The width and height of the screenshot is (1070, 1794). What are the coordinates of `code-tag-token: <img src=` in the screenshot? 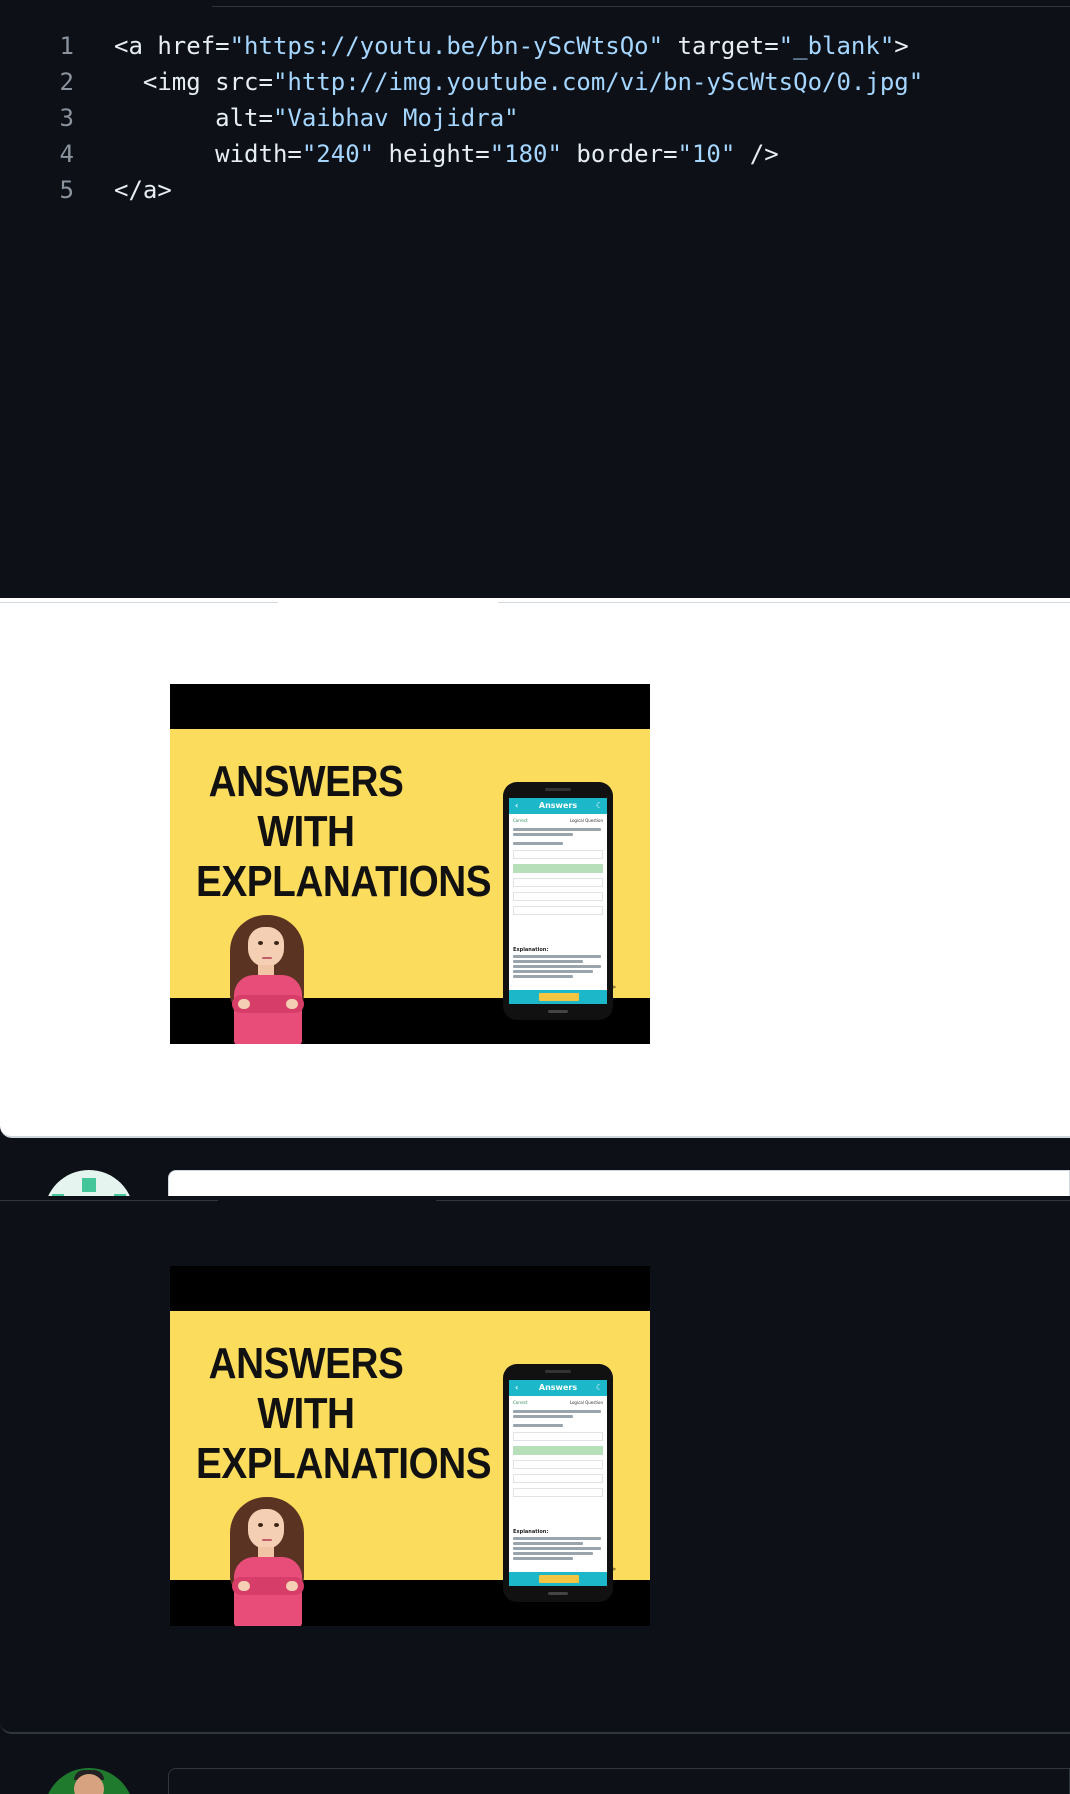 It's located at (193, 82).